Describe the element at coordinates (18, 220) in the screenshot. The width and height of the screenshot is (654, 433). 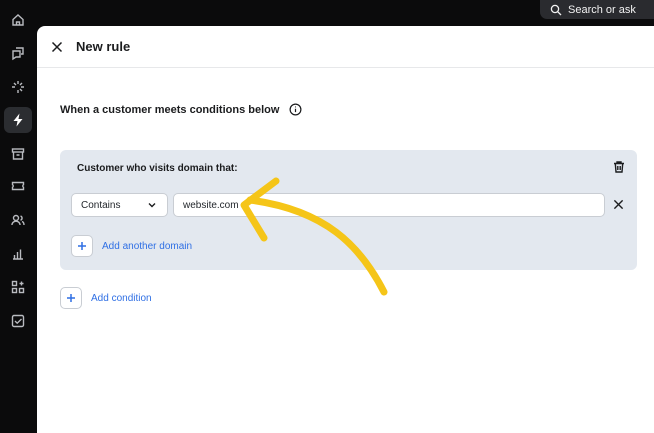
I see `people-icon` at that location.